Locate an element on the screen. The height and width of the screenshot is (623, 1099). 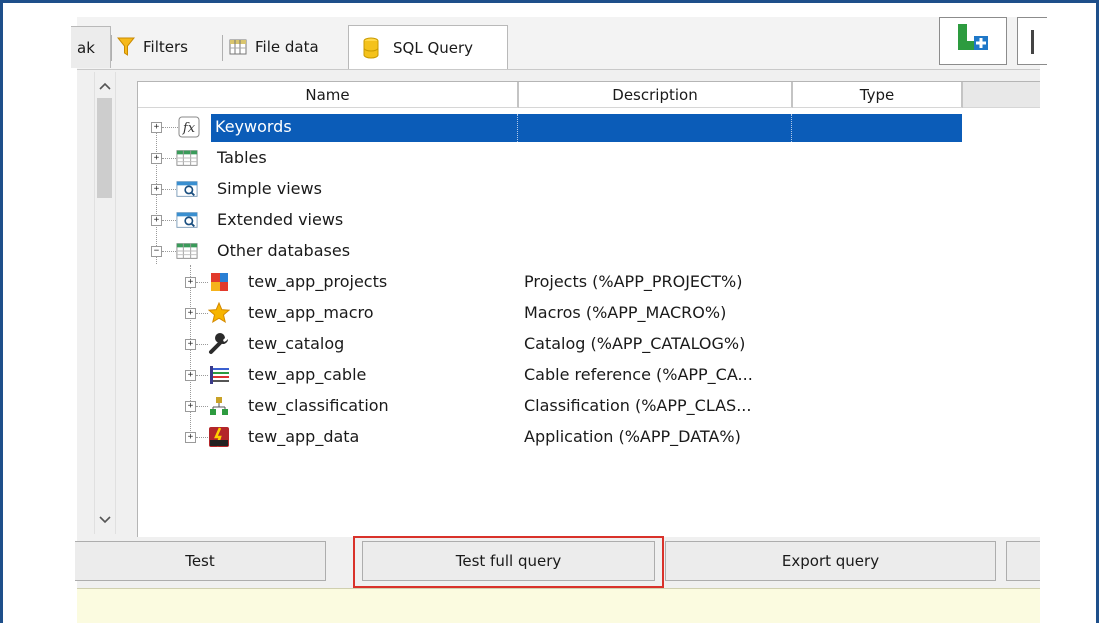
header-filler is located at coordinates (1001, 95).